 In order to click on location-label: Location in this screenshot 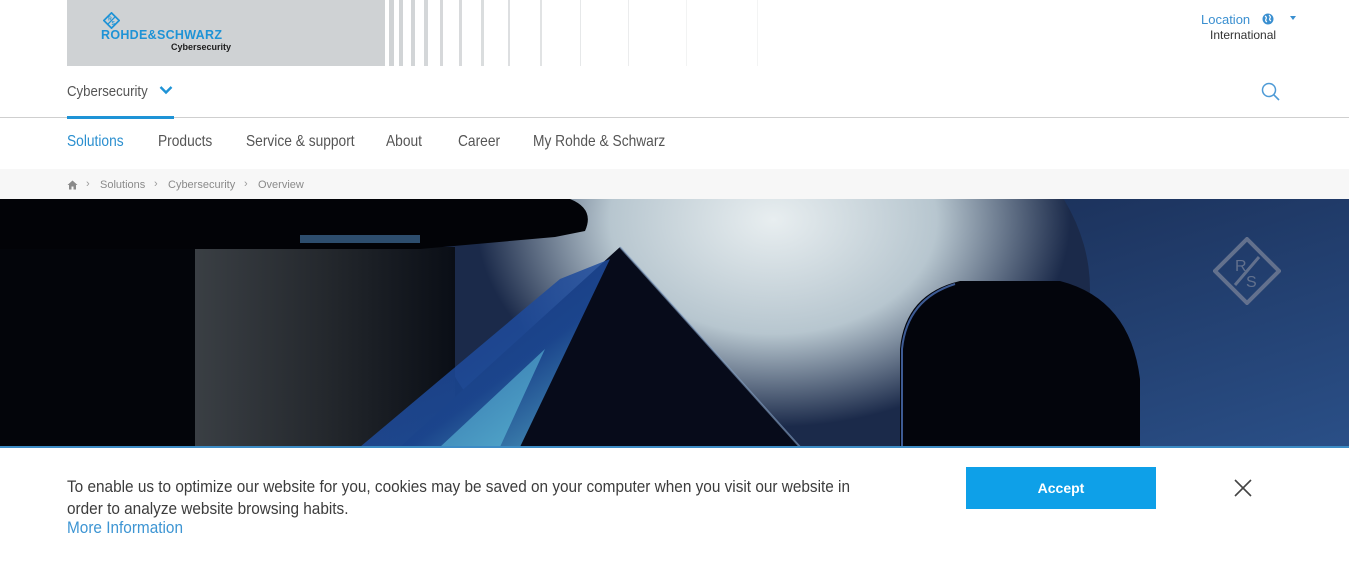, I will do `click(1226, 19)`.